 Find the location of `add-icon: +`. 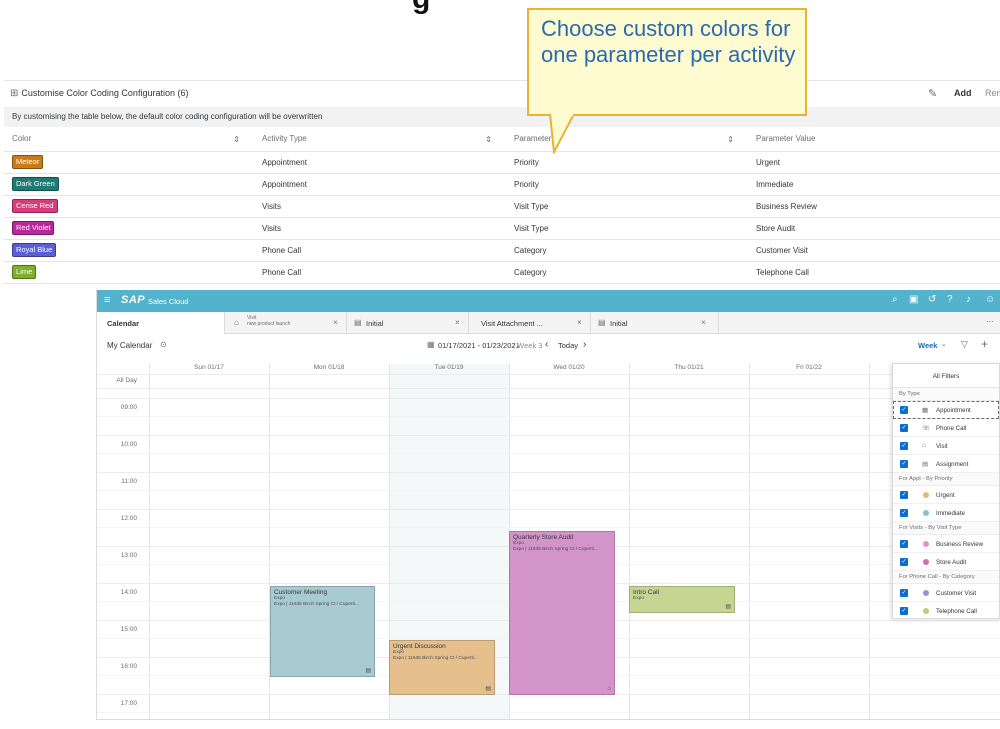

add-icon: + is located at coordinates (984, 344).